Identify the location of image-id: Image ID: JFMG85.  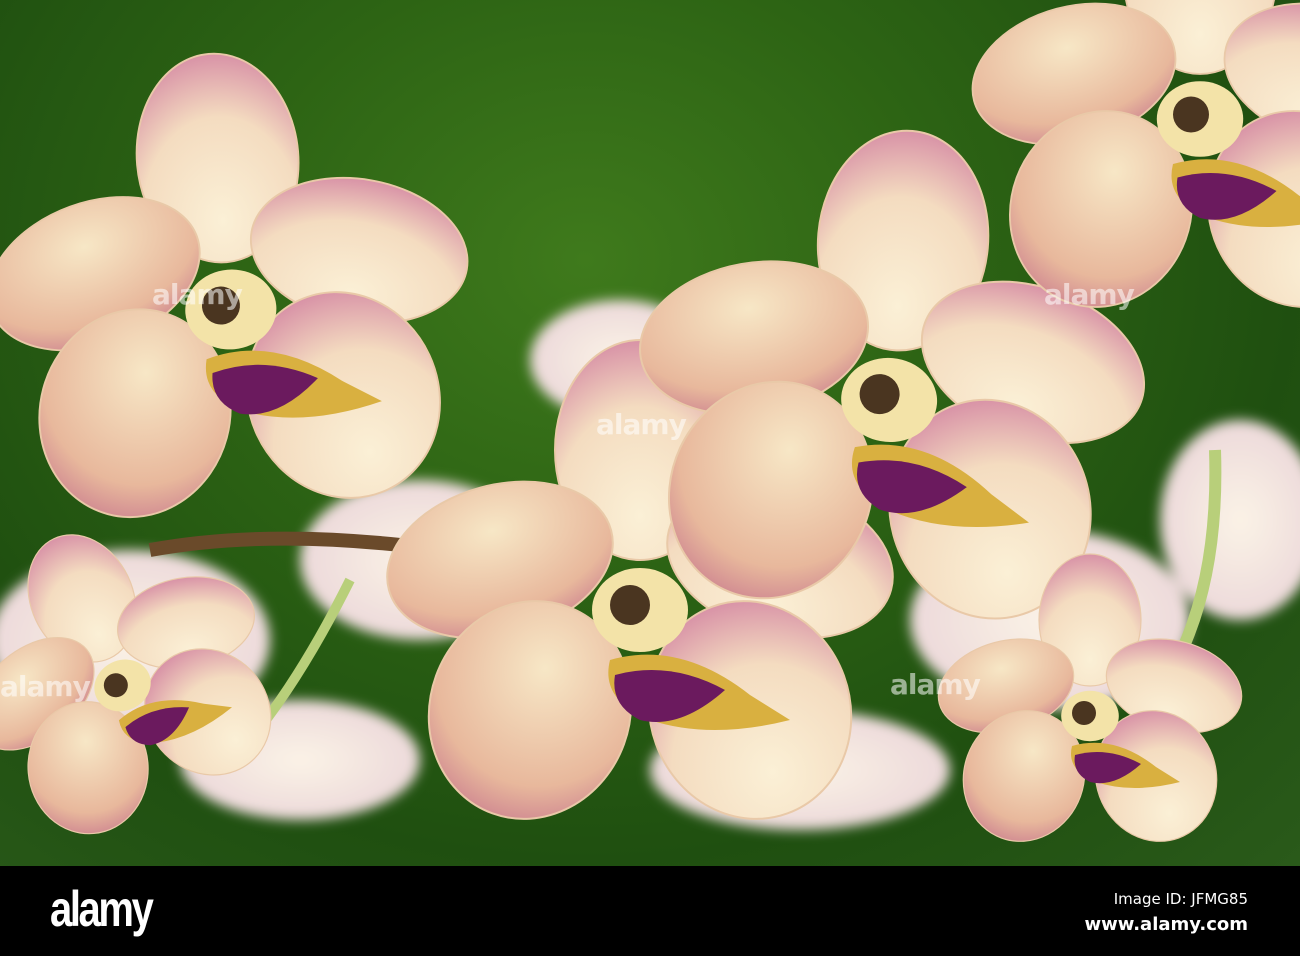
(1180, 899).